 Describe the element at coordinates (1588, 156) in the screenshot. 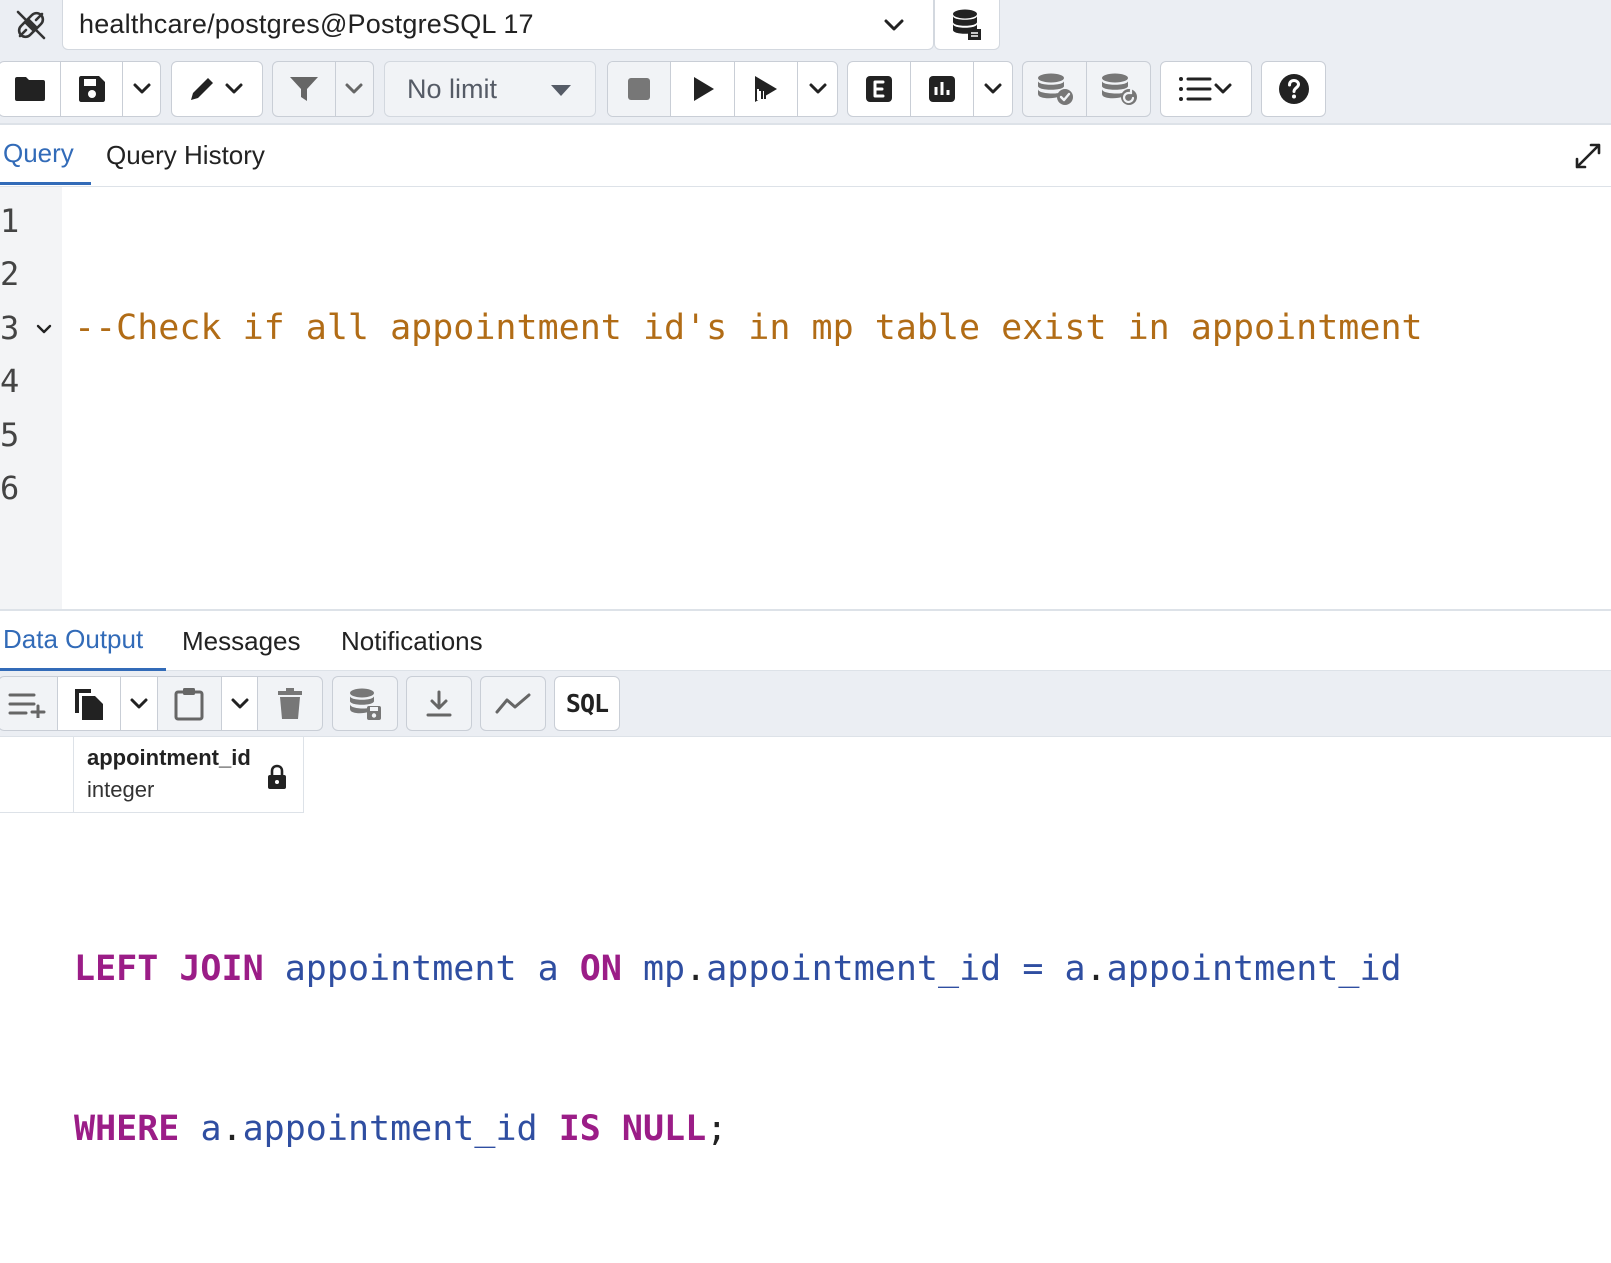

I see `expand-icon` at that location.